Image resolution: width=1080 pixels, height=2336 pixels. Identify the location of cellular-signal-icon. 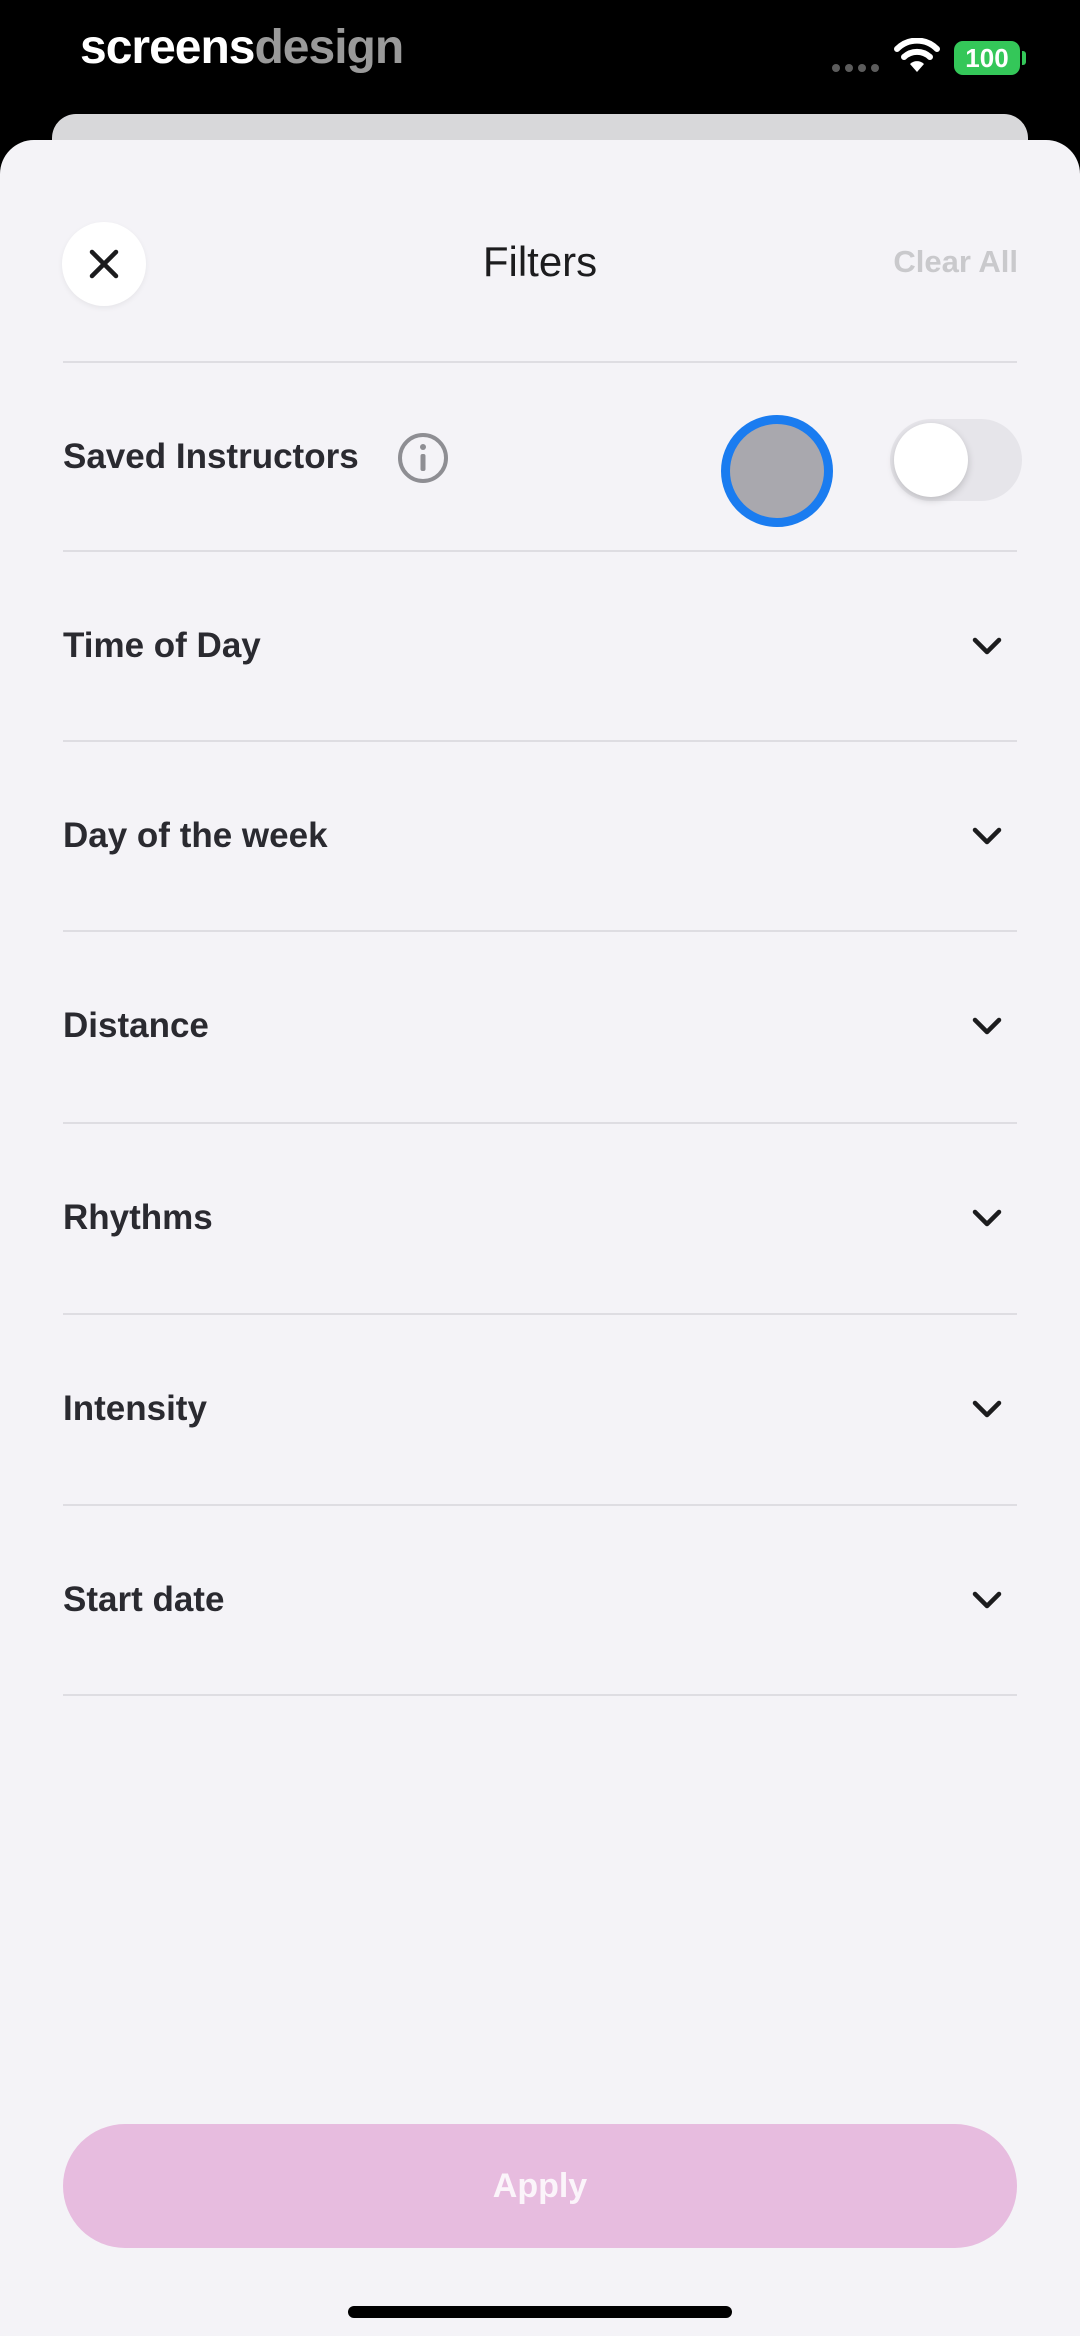
(855, 68).